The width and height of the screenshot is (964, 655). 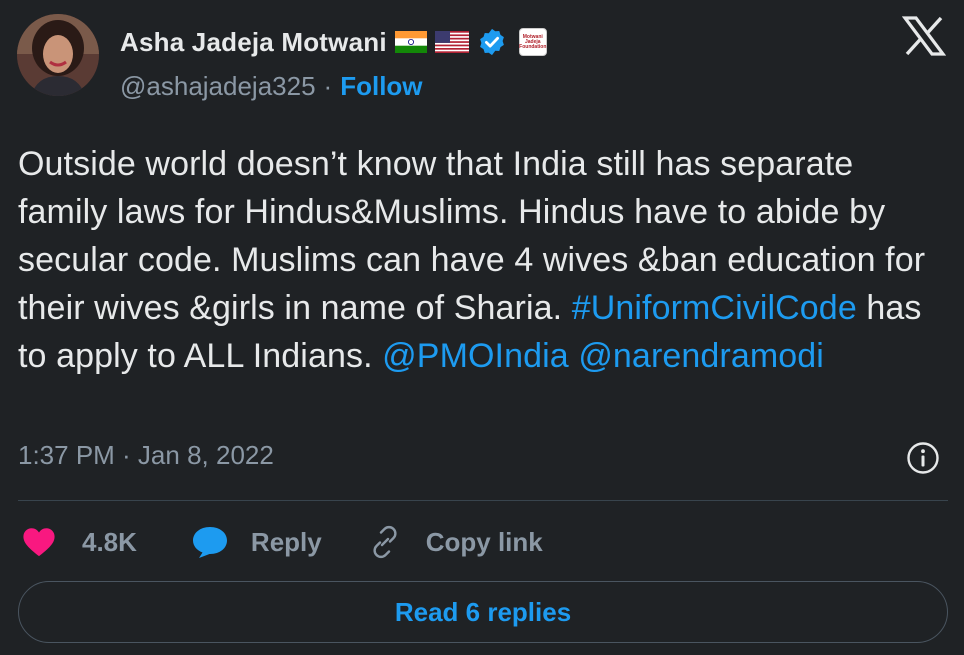 What do you see at coordinates (79, 542) in the screenshot?
I see `like-button: 4.8K` at bounding box center [79, 542].